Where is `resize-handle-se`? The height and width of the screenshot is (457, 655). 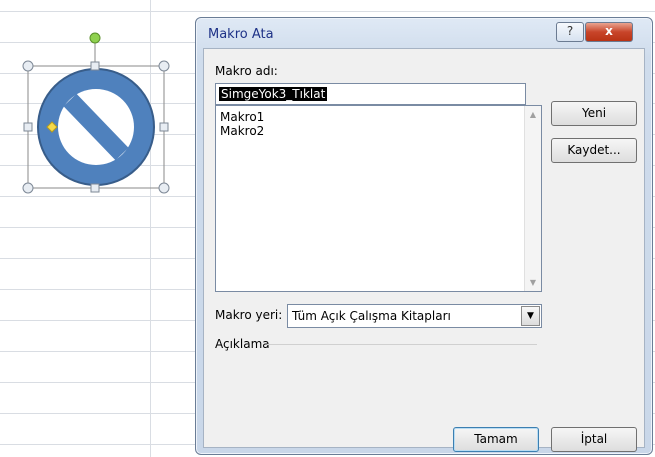 resize-handle-se is located at coordinates (164, 188).